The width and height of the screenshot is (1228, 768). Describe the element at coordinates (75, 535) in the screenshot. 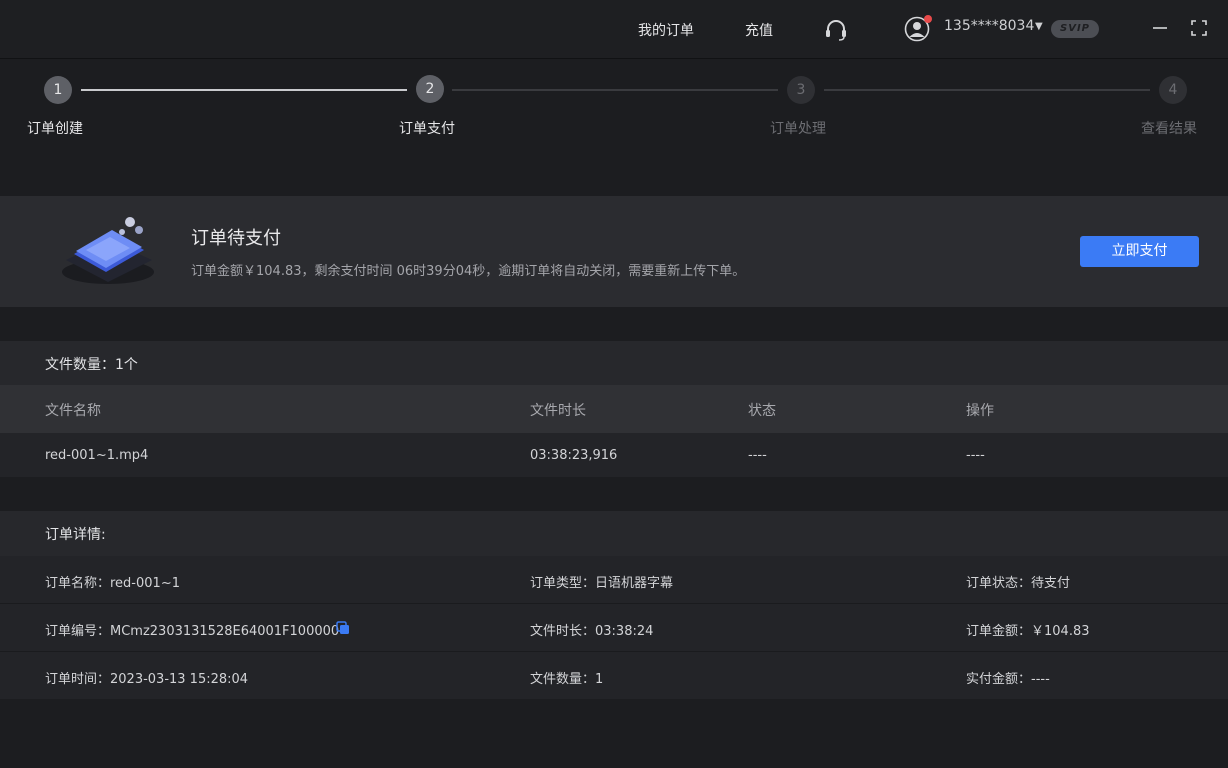

I see `order-details-title: 订单详情:` at that location.